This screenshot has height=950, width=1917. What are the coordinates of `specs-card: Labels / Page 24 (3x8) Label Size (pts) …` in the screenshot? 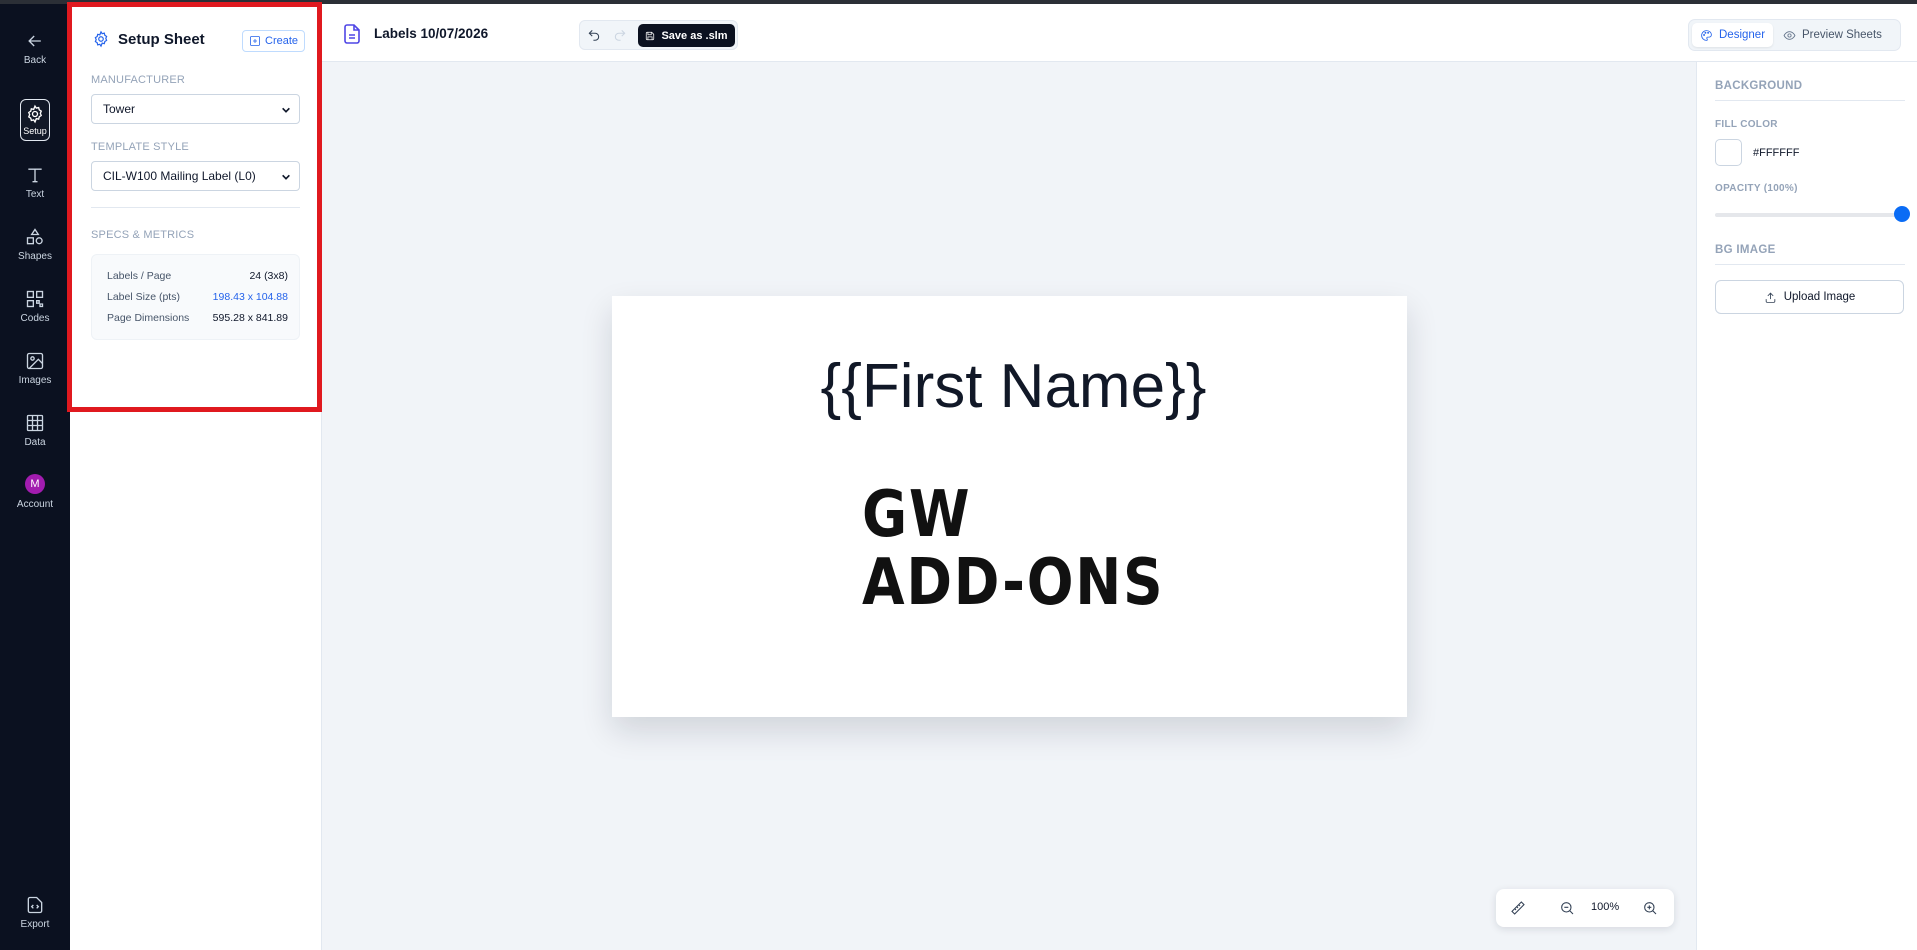 It's located at (195, 297).